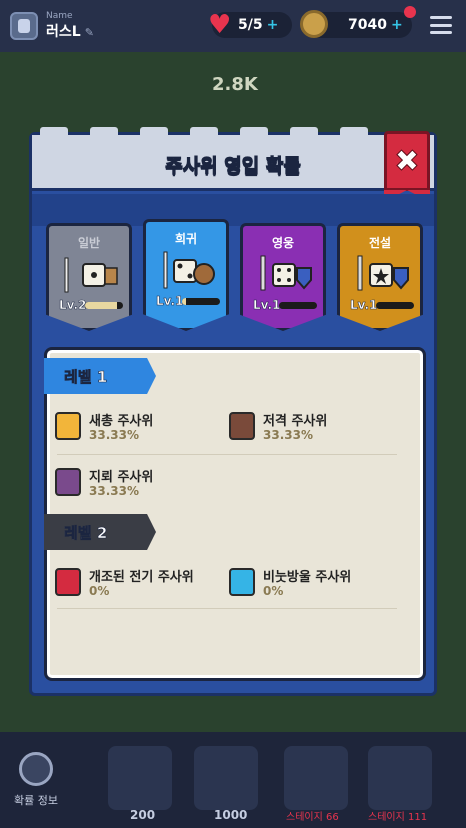  What do you see at coordinates (143, 815) in the screenshot?
I see `slot-price-1: 200` at bounding box center [143, 815].